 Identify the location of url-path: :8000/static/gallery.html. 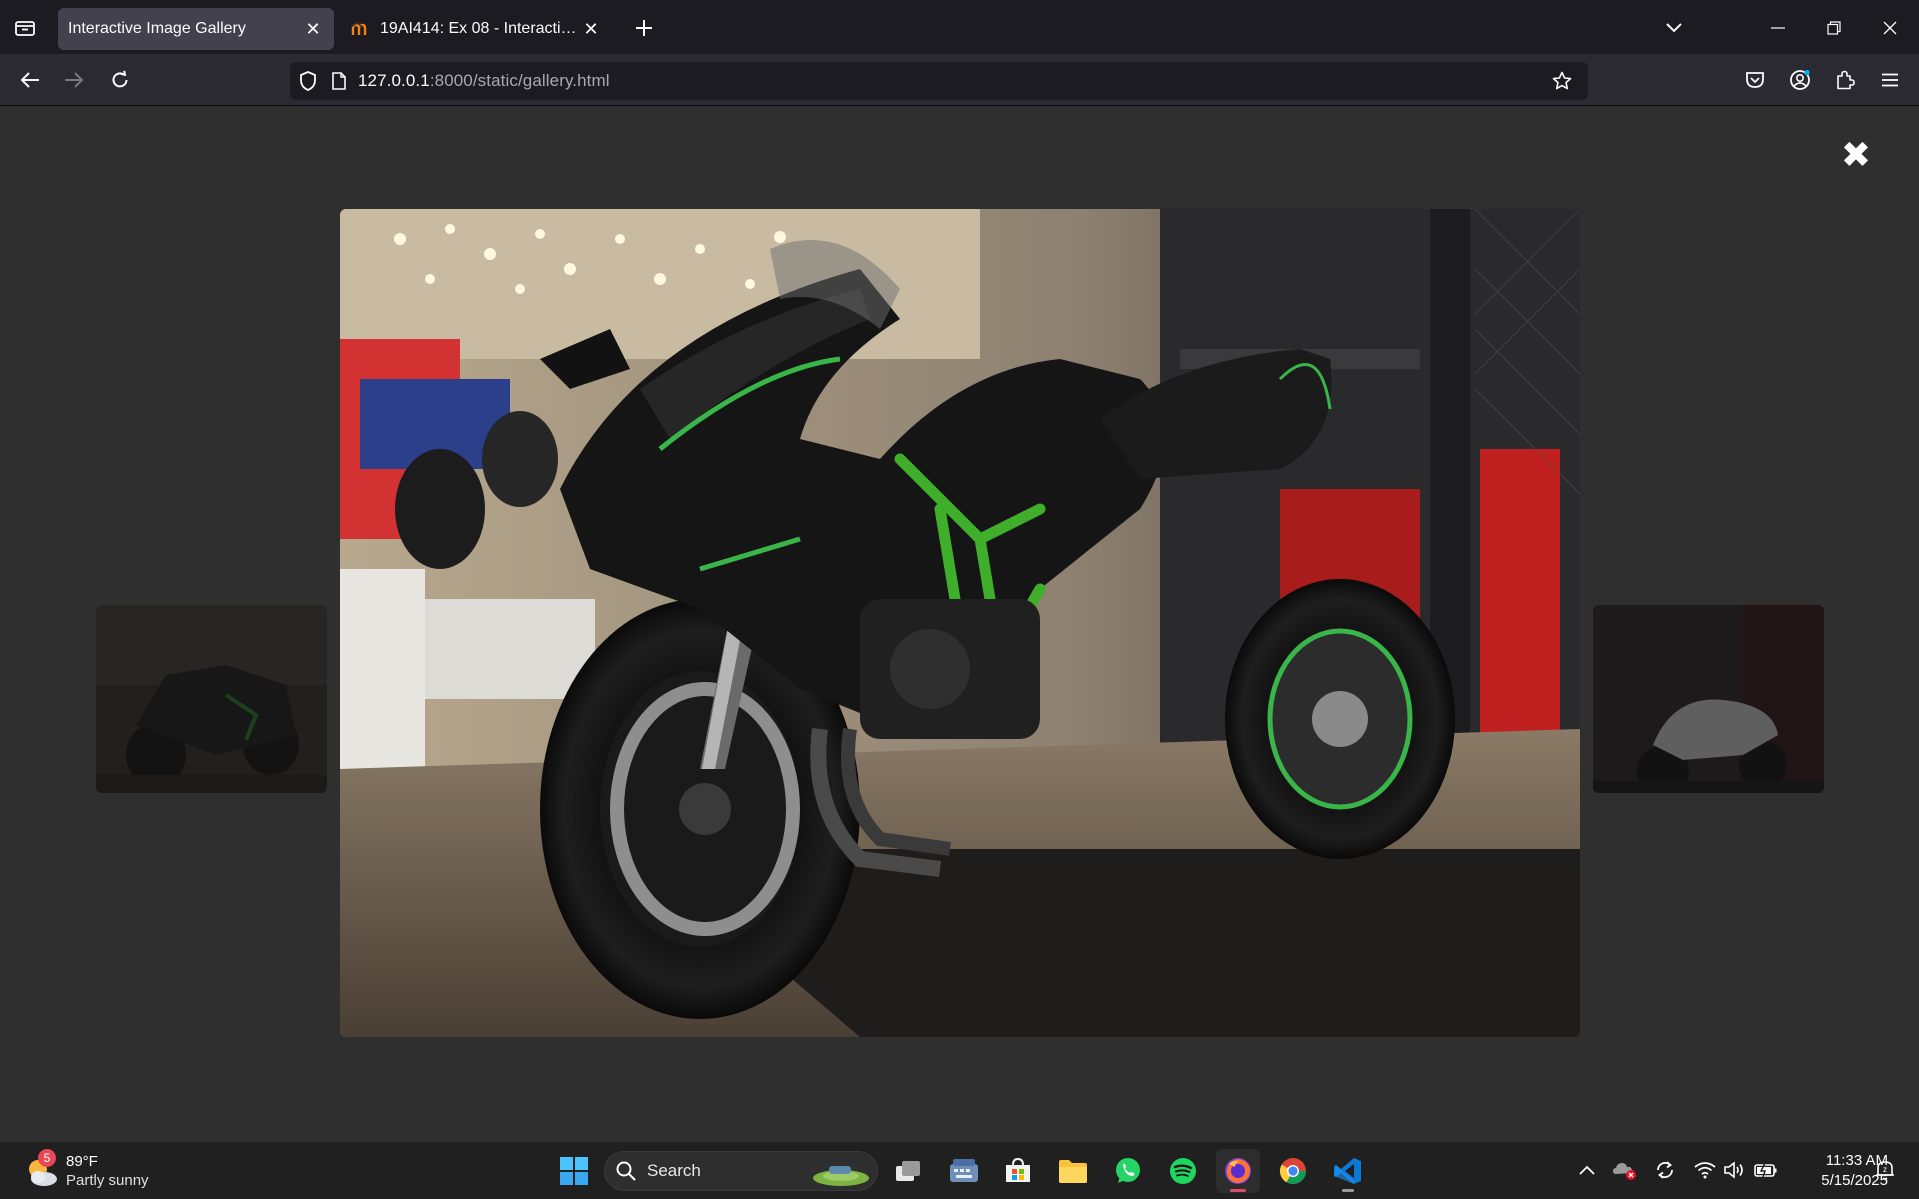
(519, 80).